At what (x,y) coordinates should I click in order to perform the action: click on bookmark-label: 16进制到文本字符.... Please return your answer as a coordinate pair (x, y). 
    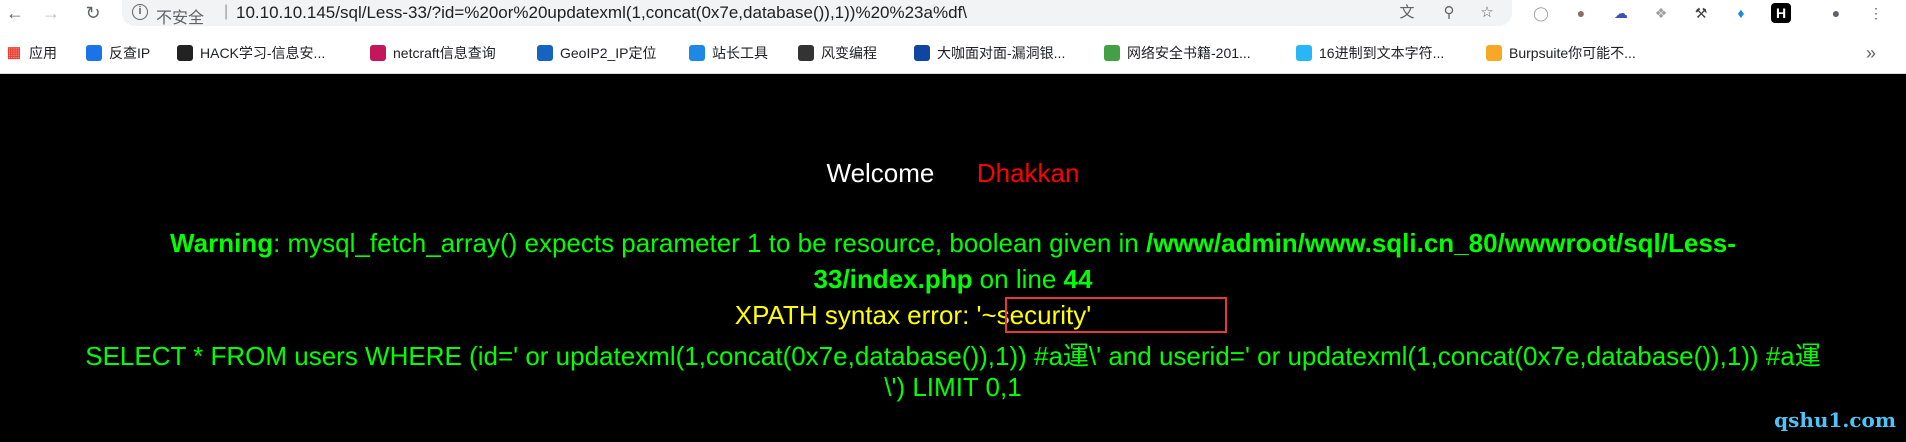
    Looking at the image, I should click on (1382, 53).